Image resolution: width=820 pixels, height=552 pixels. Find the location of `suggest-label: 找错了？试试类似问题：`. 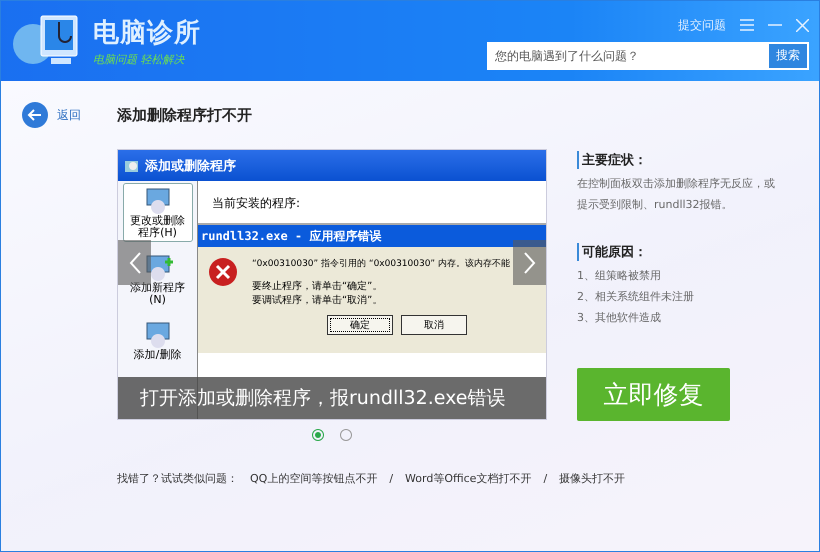

suggest-label: 找错了？试试类似问题： is located at coordinates (177, 478).